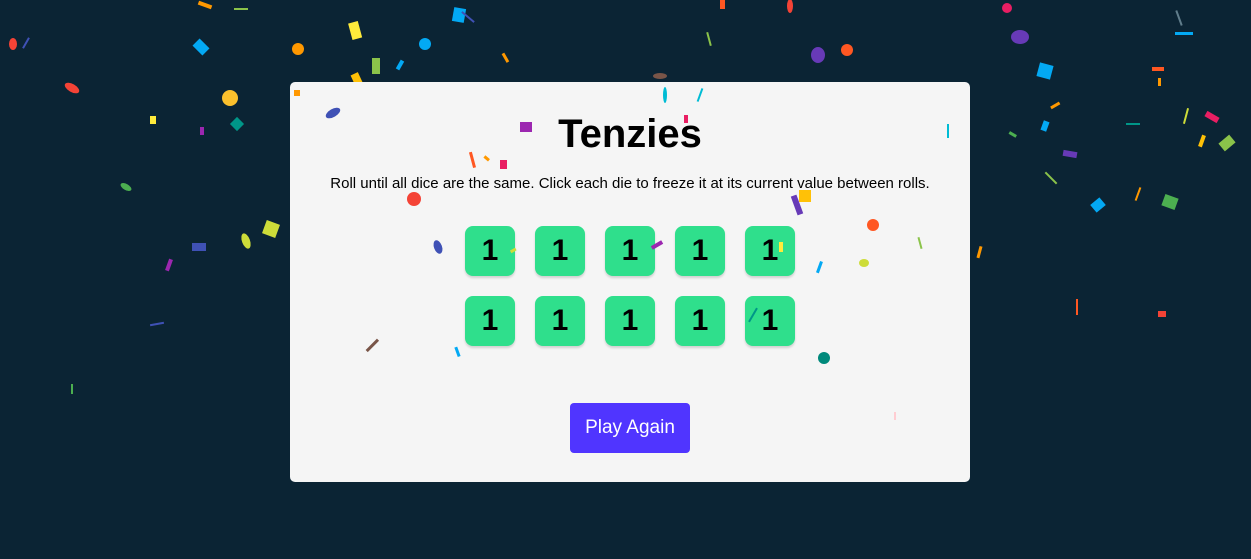  What do you see at coordinates (700, 251) in the screenshot?
I see `die-4: 1` at bounding box center [700, 251].